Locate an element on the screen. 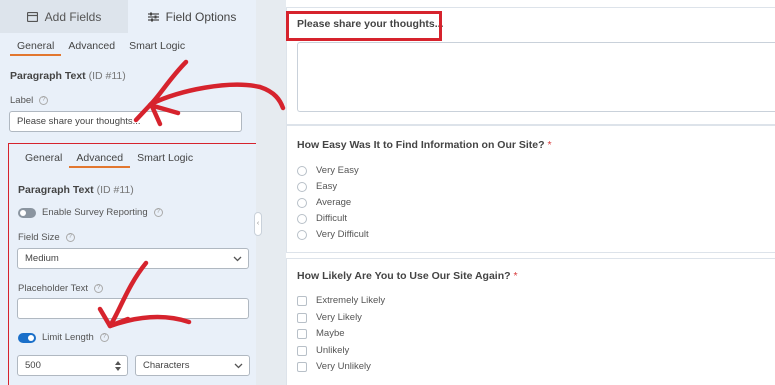 The height and width of the screenshot is (385, 775). radio-option: Easy is located at coordinates (317, 186).